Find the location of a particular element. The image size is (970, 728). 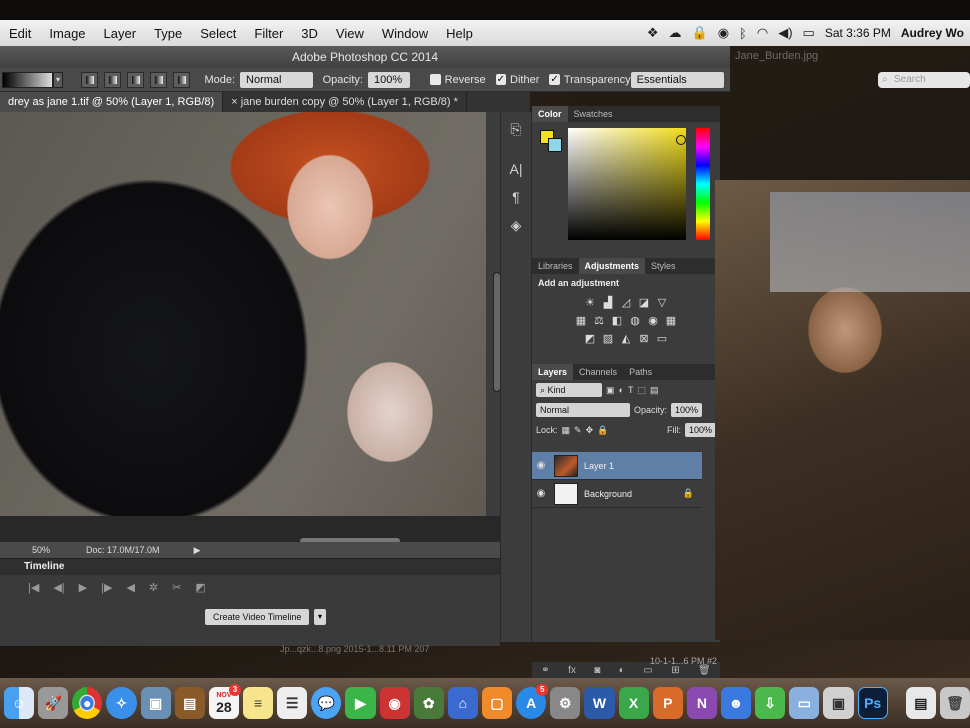

layer-row-layer-1: ◉ Layer 1 is located at coordinates (617, 466).